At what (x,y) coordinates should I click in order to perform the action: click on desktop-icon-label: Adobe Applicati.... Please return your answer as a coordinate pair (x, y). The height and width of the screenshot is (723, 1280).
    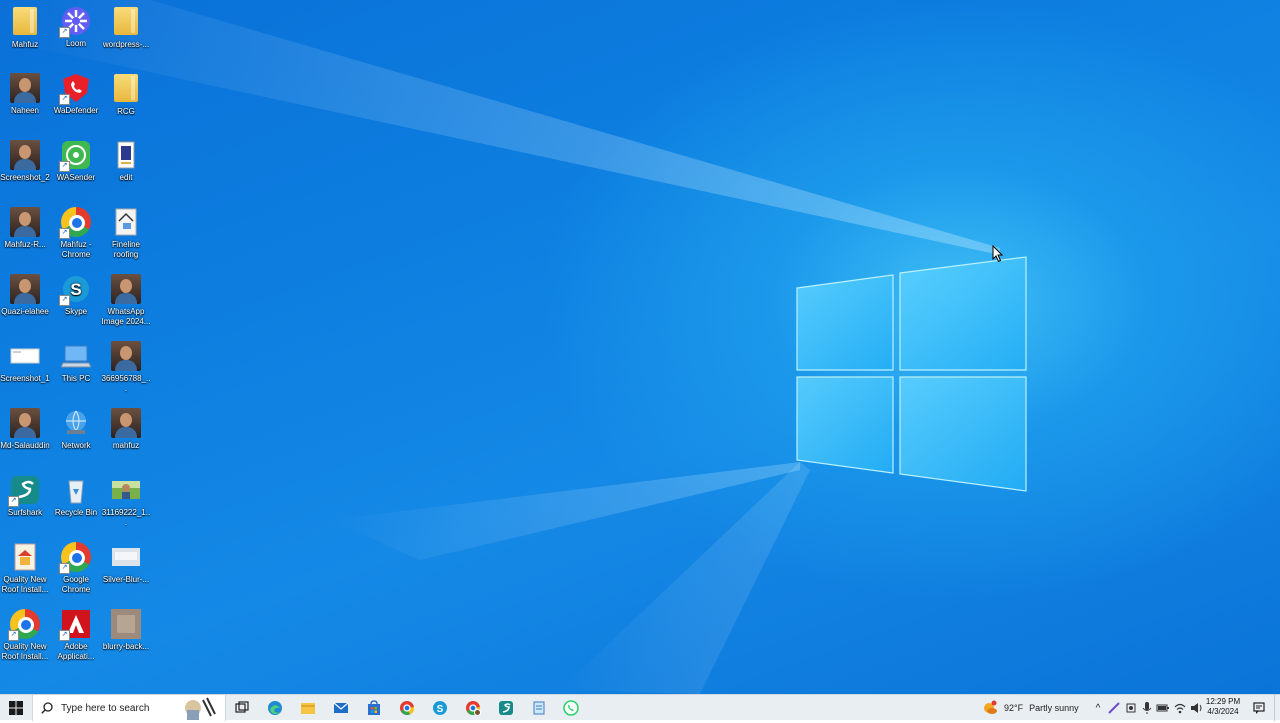
    Looking at the image, I should click on (76, 651).